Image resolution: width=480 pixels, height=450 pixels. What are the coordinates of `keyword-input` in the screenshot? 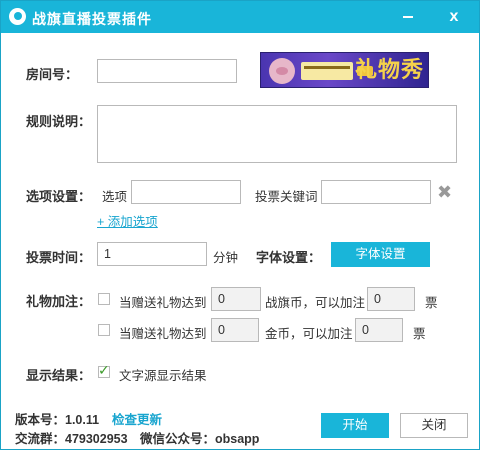 It's located at (376, 192).